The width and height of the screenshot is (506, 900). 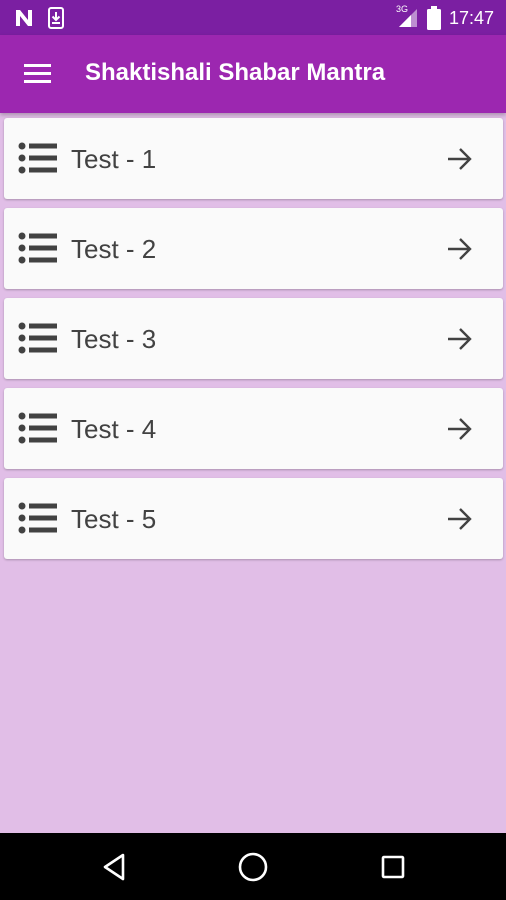 I want to click on list-item: Test - 5, so click(x=253, y=518).